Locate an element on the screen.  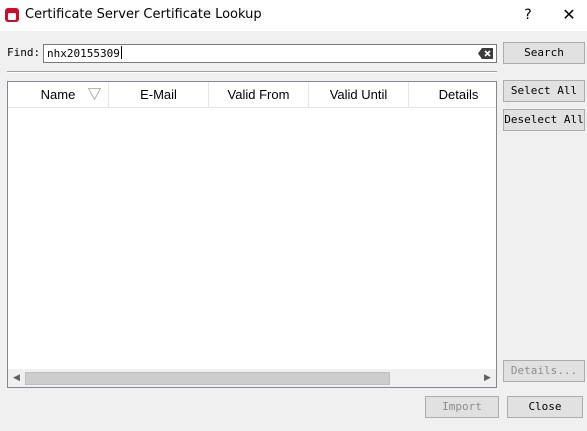
help-button: ? is located at coordinates (528, 15).